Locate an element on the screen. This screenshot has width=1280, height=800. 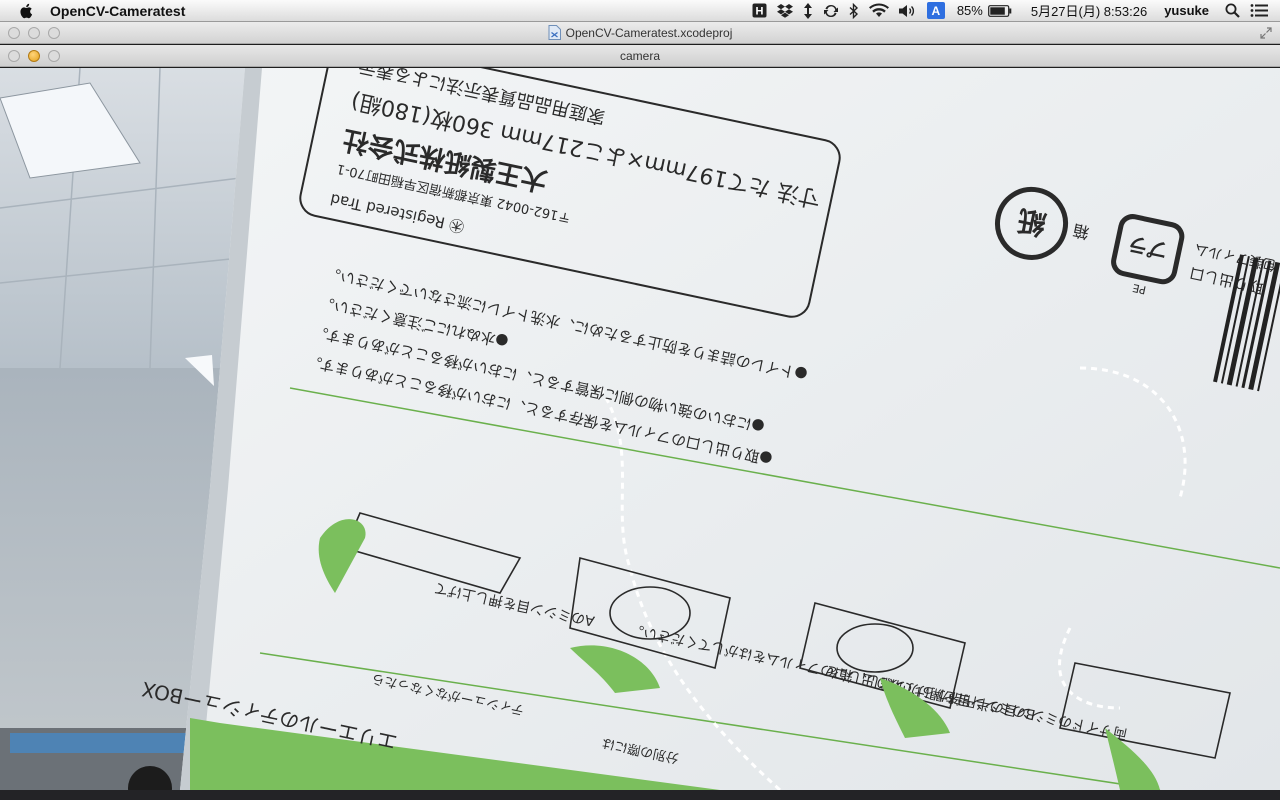
bluetooth-icon is located at coordinates (854, 11).